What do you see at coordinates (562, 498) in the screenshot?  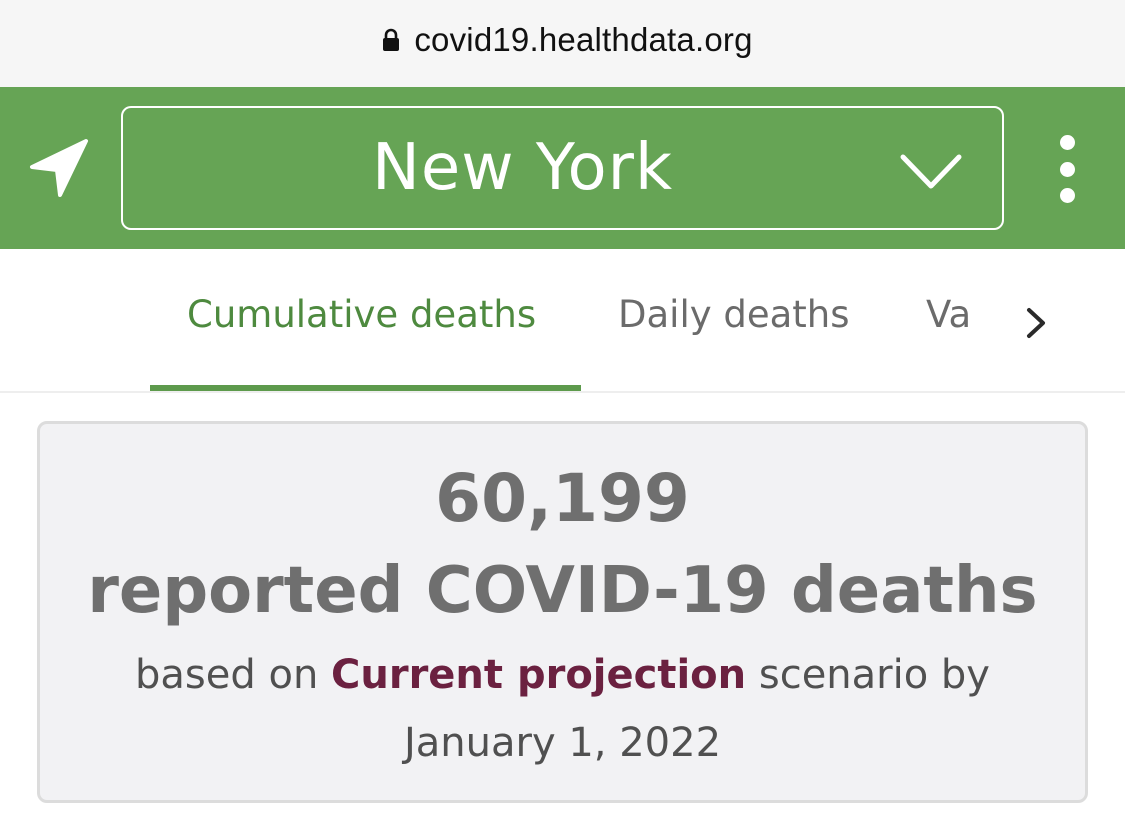 I see `death-count: 60,199` at bounding box center [562, 498].